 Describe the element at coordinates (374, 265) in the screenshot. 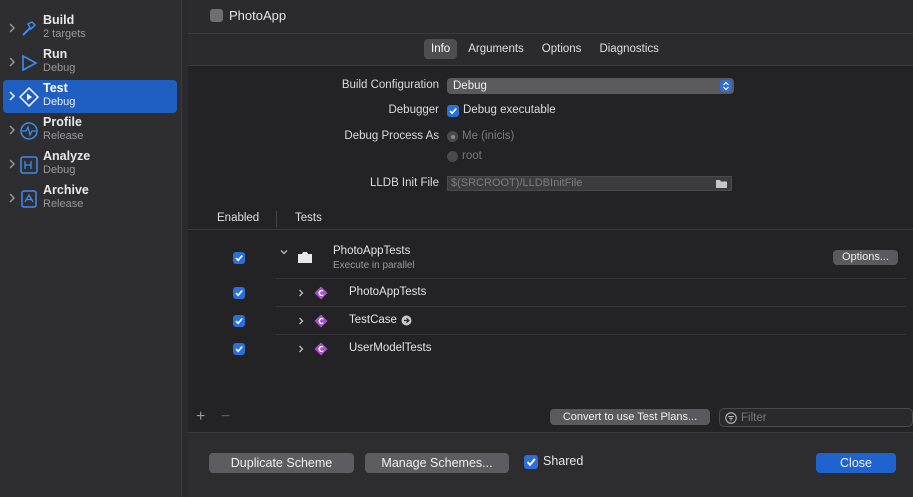

I see `test-target-subtitle: Execute in parallel` at that location.